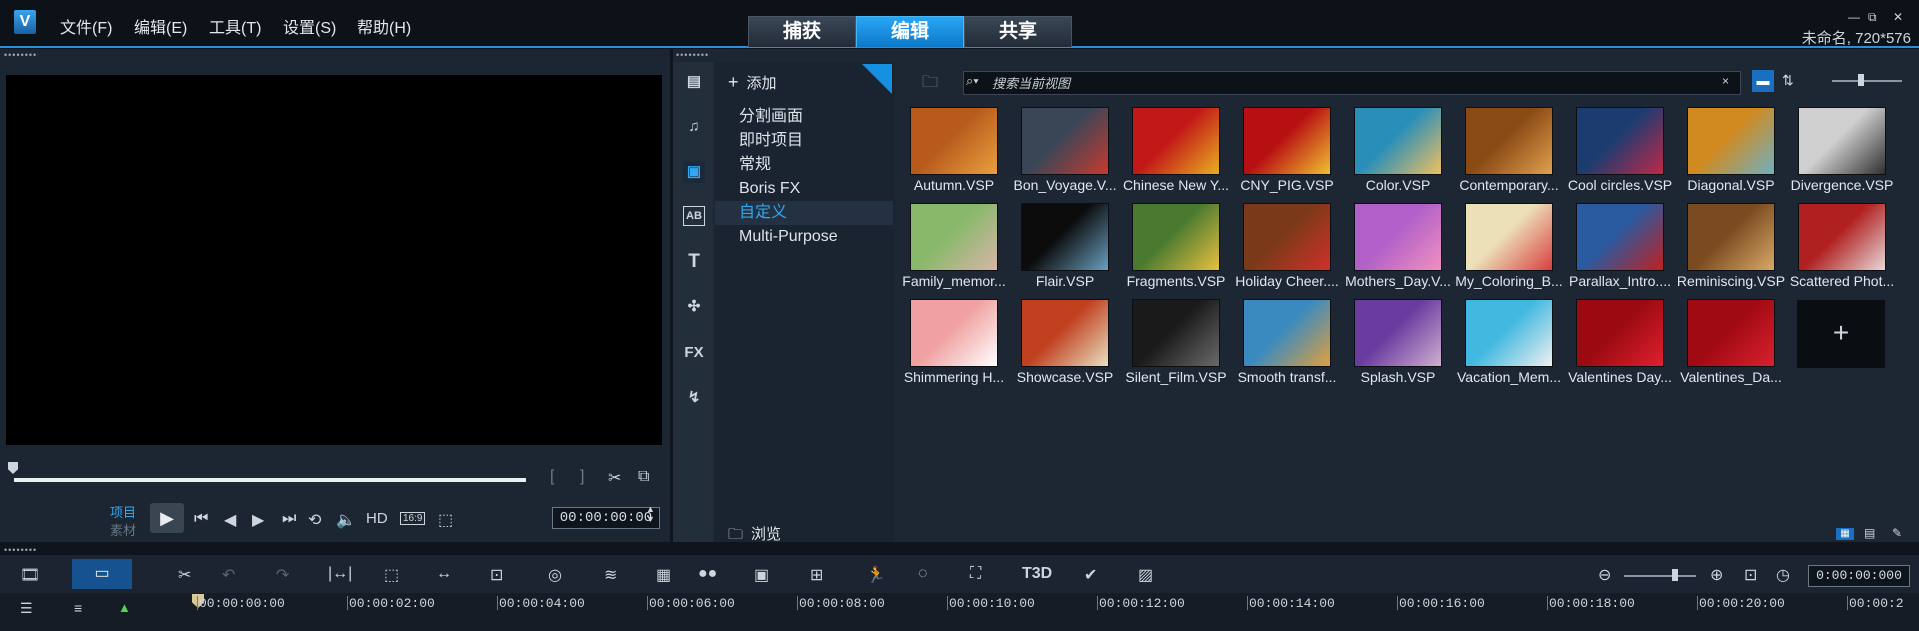  What do you see at coordinates (606, 518) in the screenshot?
I see `player-timecode: 00:00:00:00` at bounding box center [606, 518].